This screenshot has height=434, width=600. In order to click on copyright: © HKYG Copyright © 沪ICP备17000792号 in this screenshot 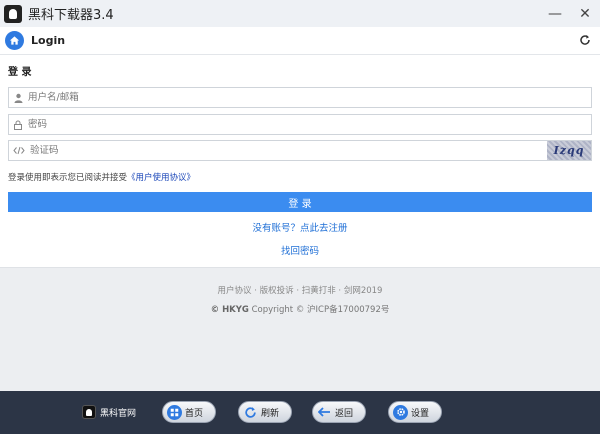, I will do `click(300, 309)`.